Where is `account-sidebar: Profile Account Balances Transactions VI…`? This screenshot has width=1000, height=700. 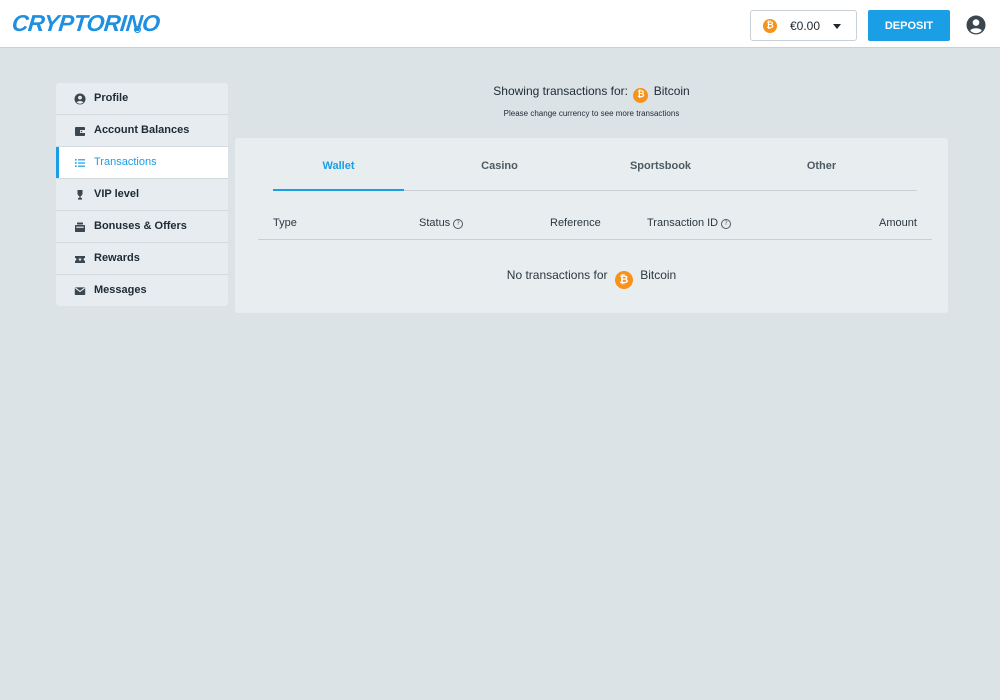
account-sidebar: Profile Account Balances Transactions VI… is located at coordinates (142, 194).